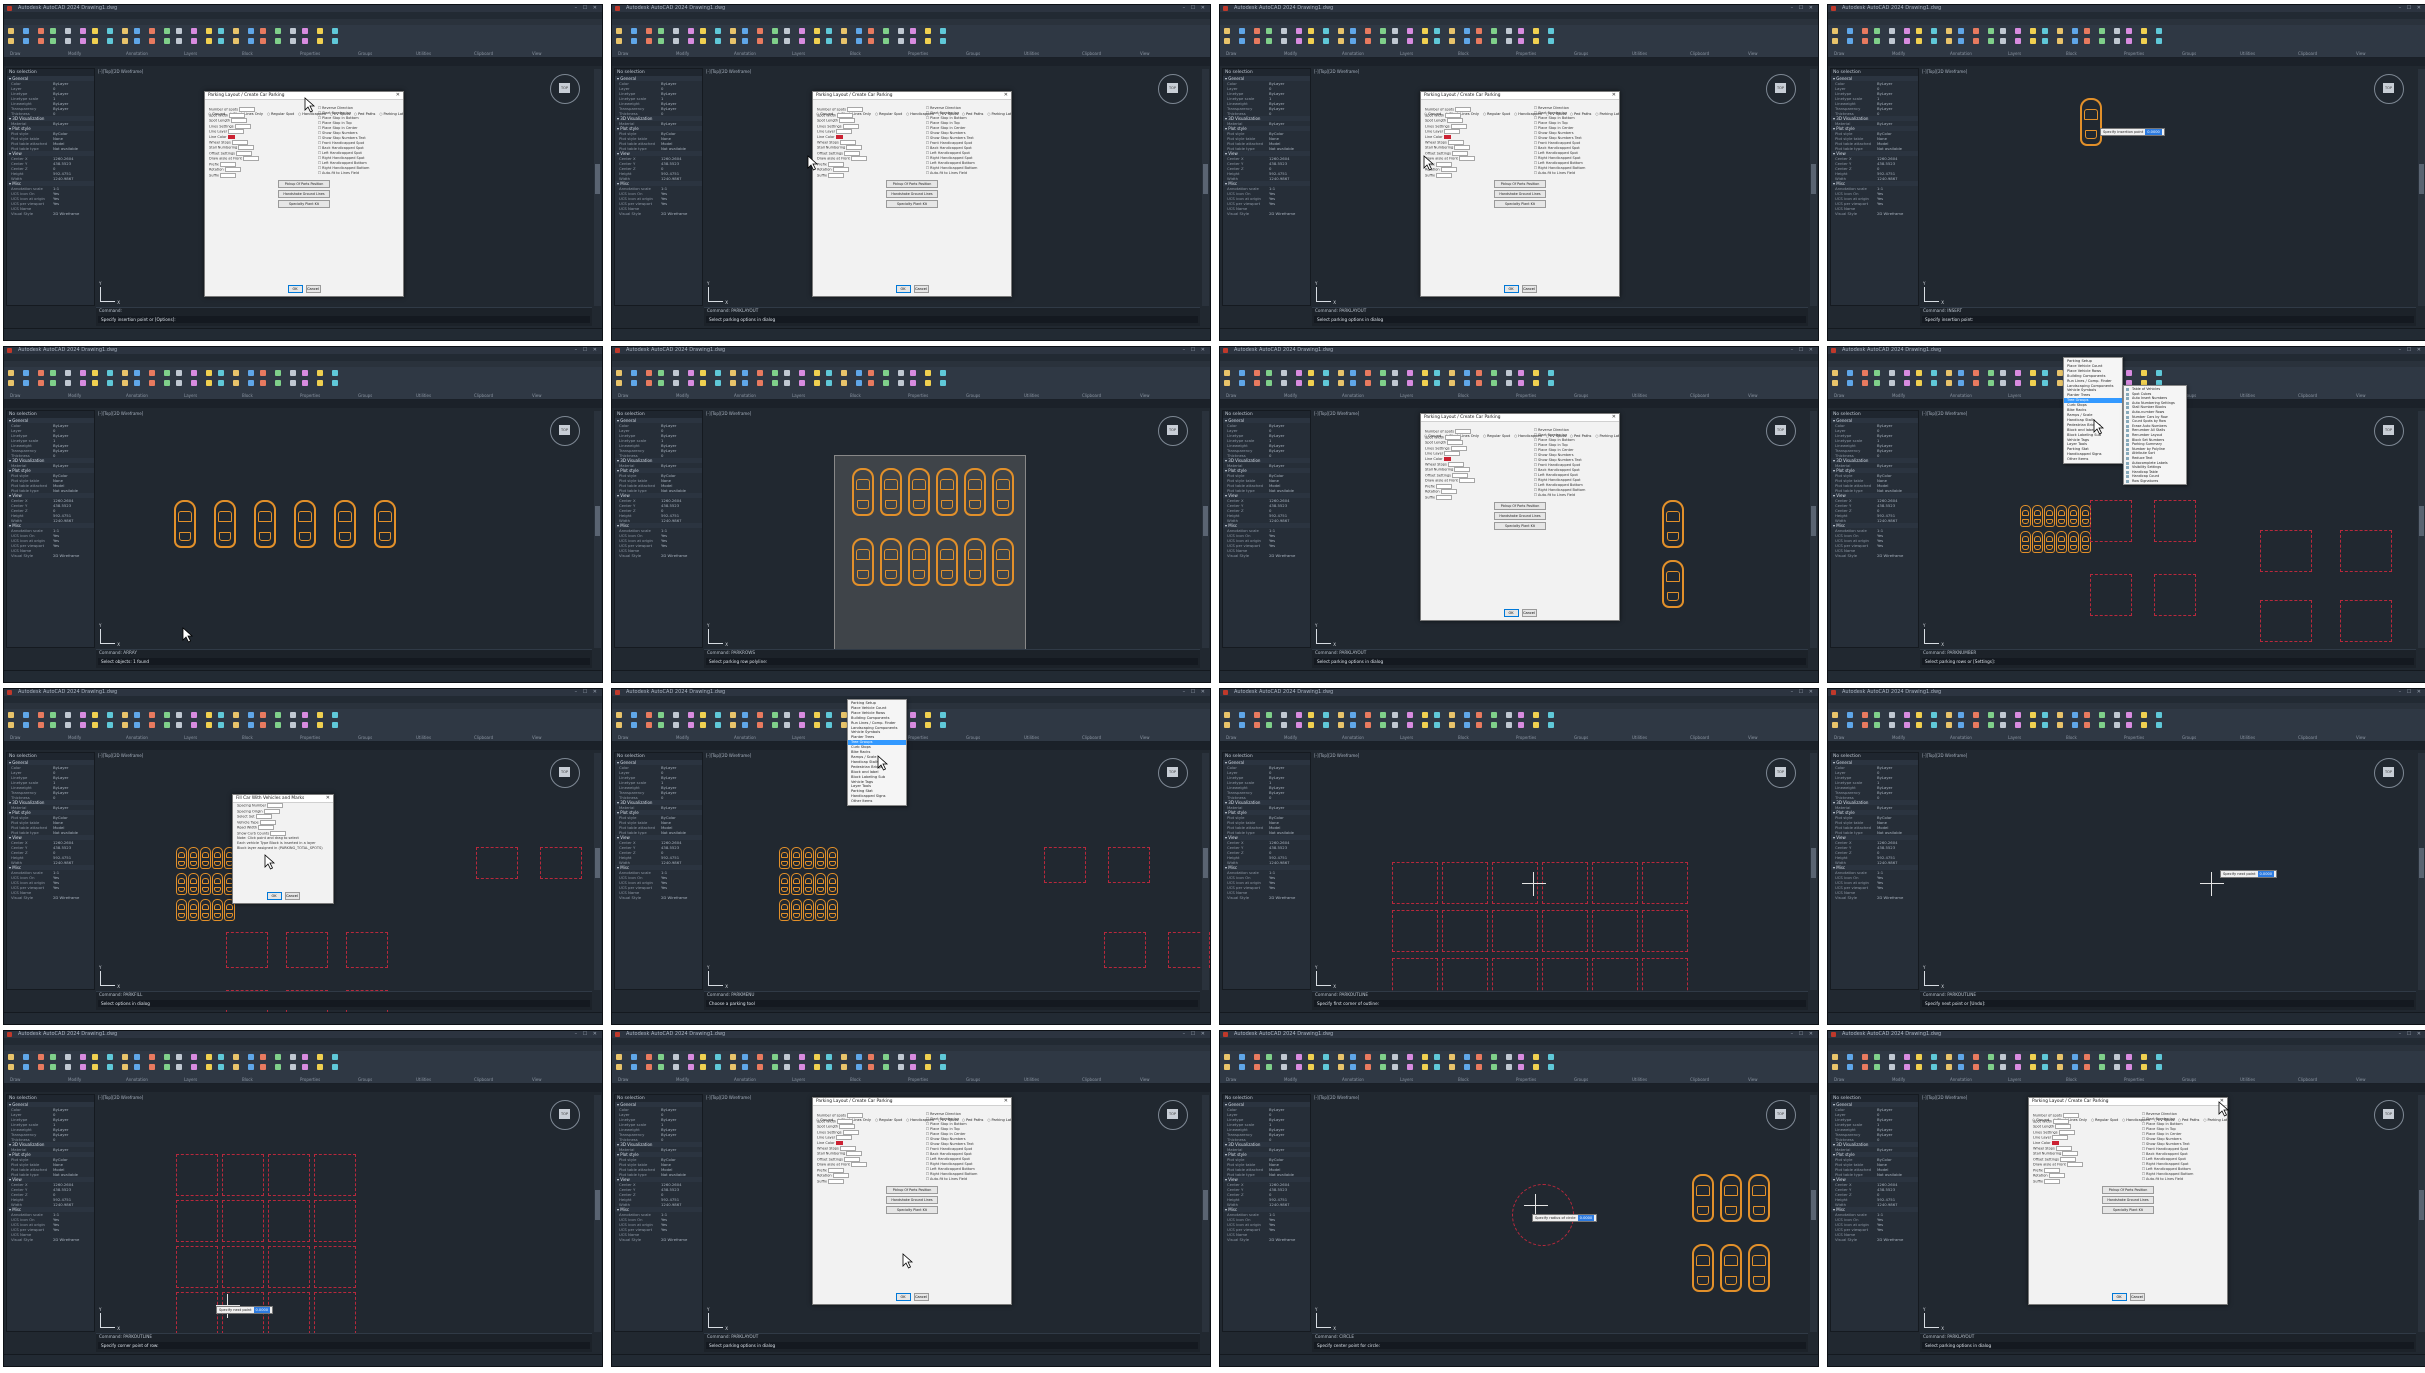 The width and height of the screenshot is (2425, 1373). What do you see at coordinates (2411, 8) in the screenshot?
I see `window-controls: – ☐ ✕` at bounding box center [2411, 8].